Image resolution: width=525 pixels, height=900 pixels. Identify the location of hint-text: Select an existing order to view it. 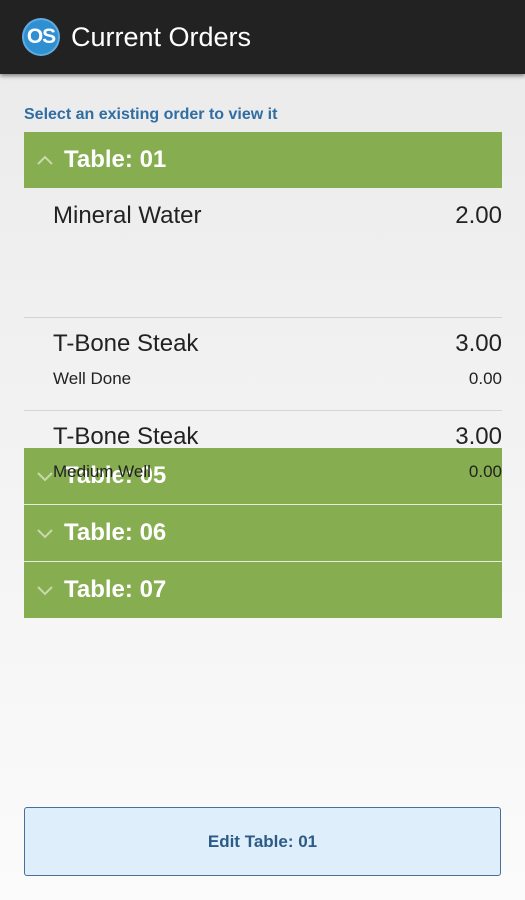
(151, 114).